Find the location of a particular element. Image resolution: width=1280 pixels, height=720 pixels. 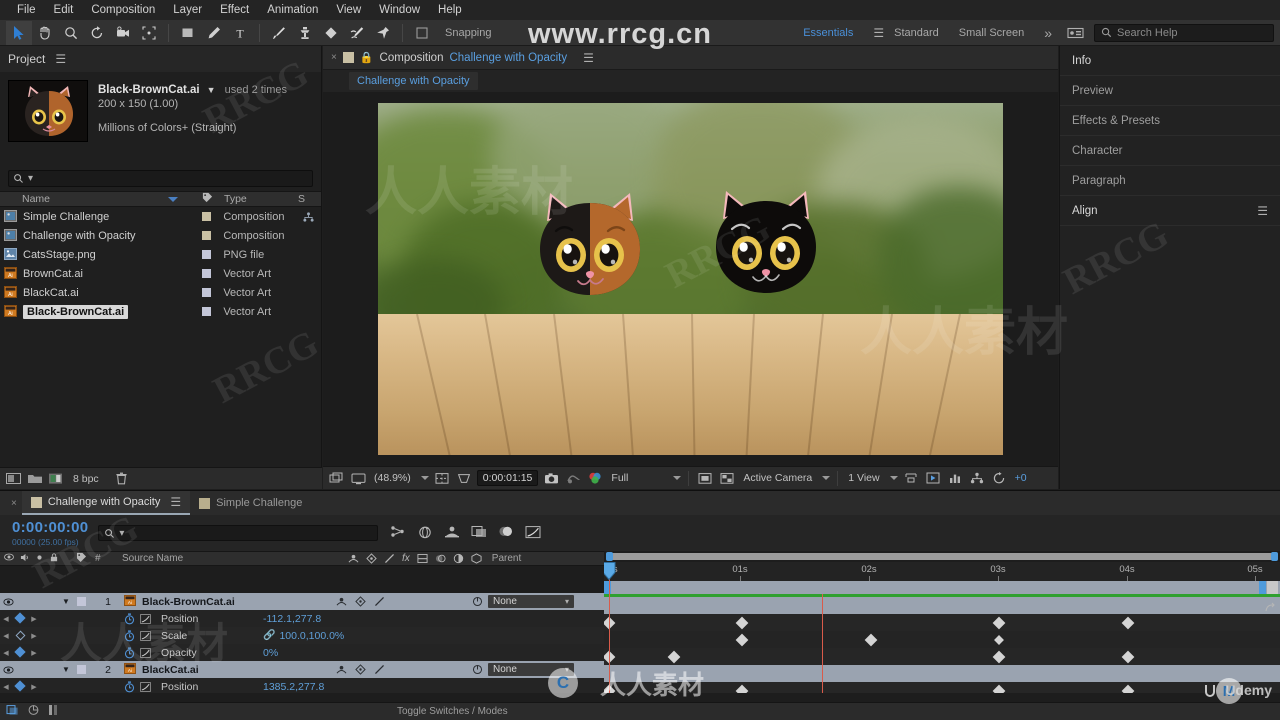

hand-tool-icon is located at coordinates (45, 33).